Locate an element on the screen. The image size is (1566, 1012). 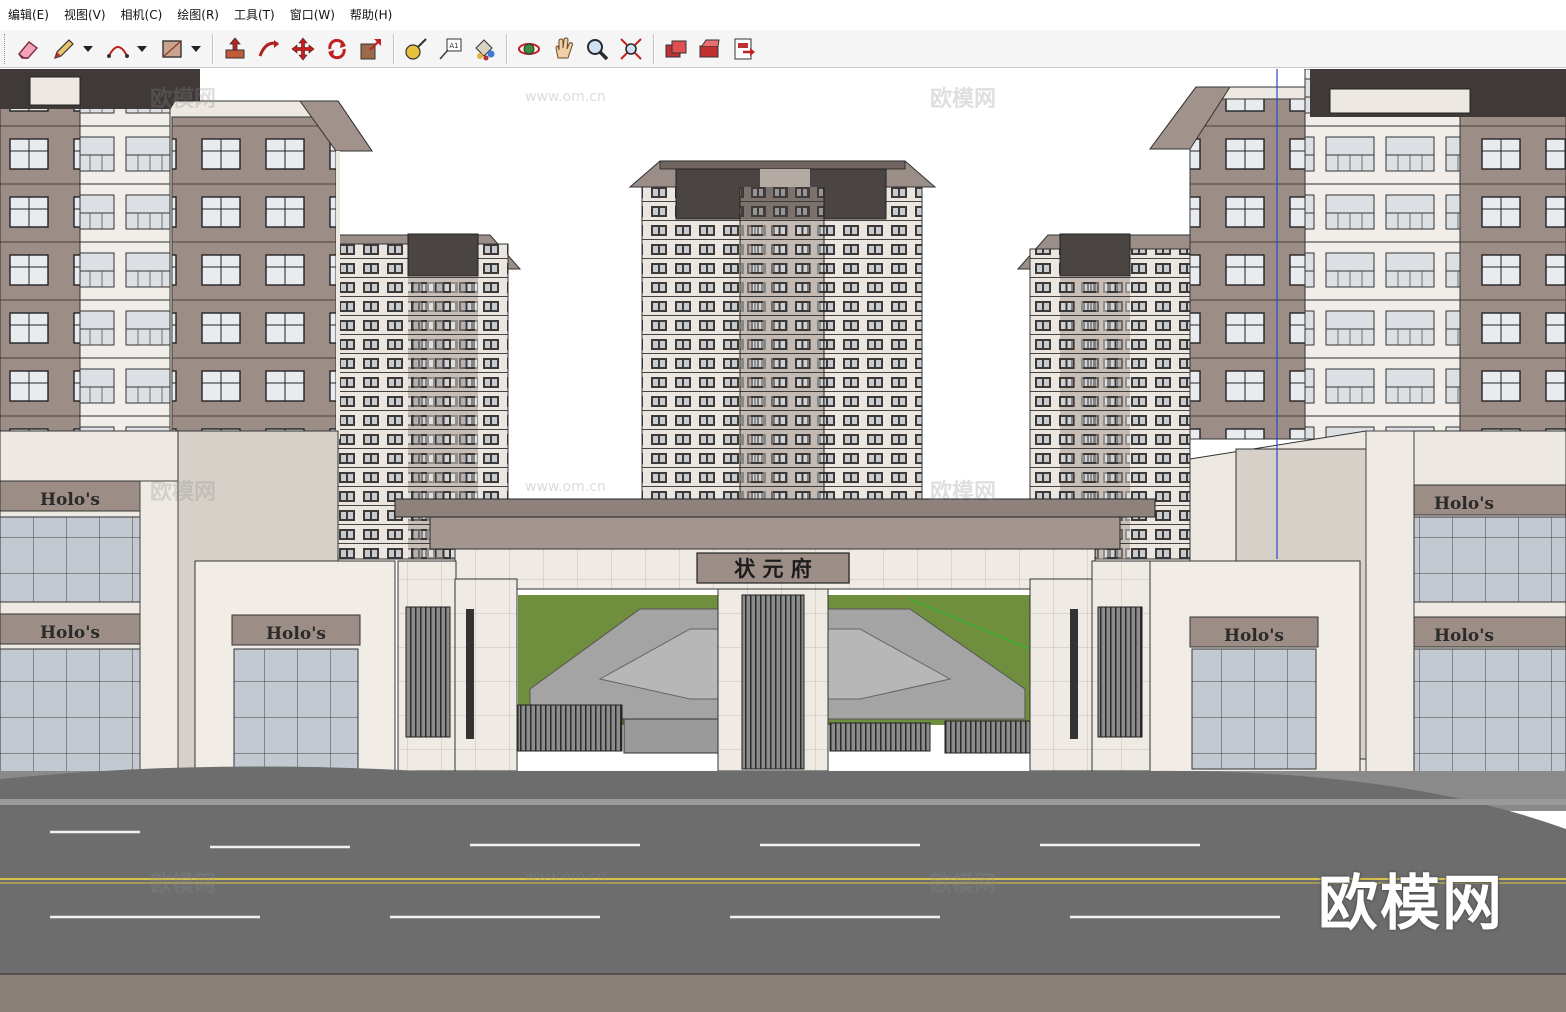
zoom-icon is located at coordinates (598, 49).